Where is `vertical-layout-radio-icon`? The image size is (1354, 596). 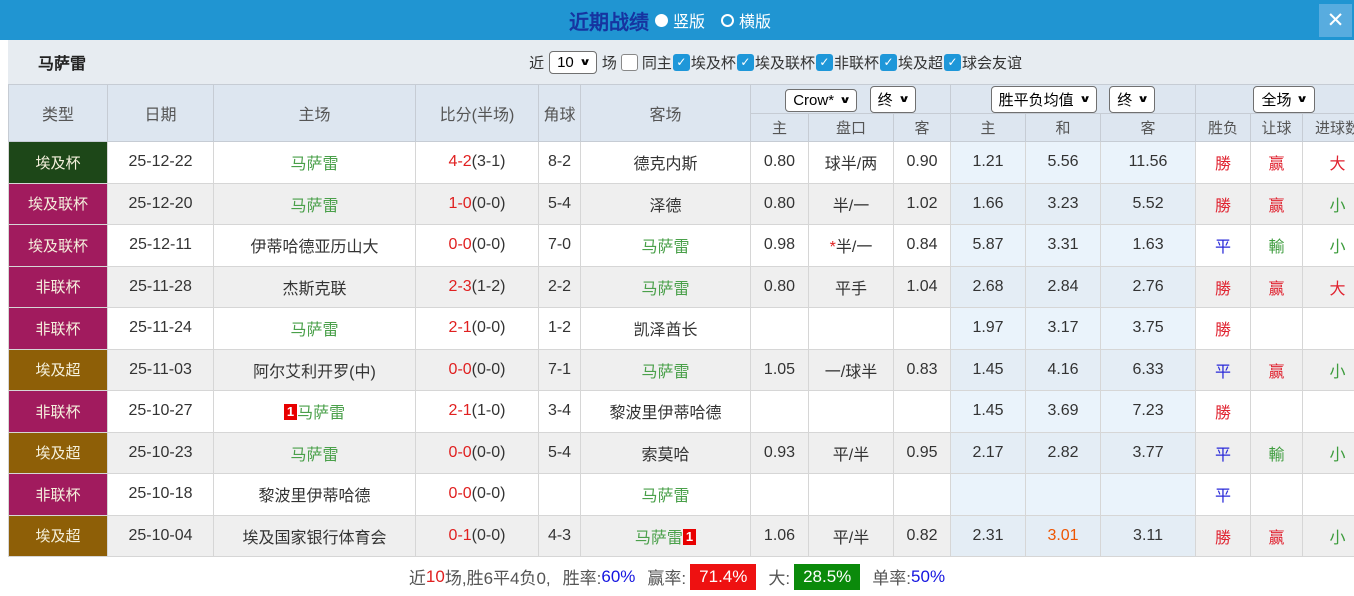 vertical-layout-radio-icon is located at coordinates (661, 20).